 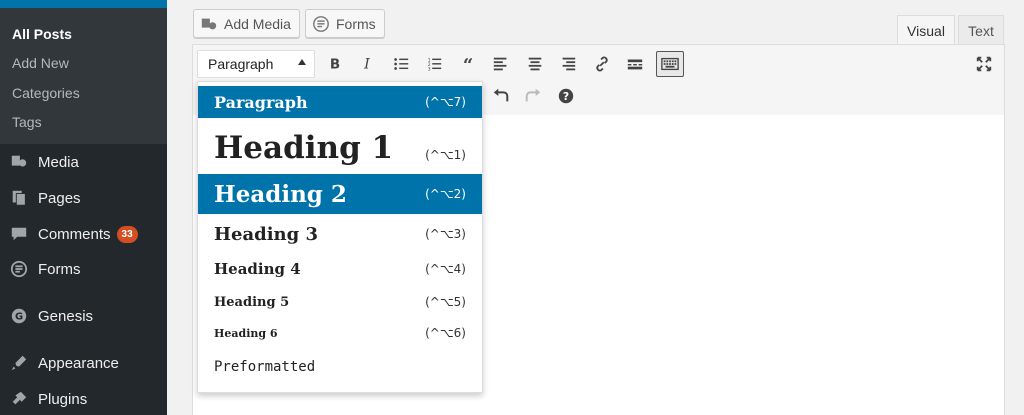 What do you see at coordinates (356, 23) in the screenshot?
I see `forms-button-label: Forms` at bounding box center [356, 23].